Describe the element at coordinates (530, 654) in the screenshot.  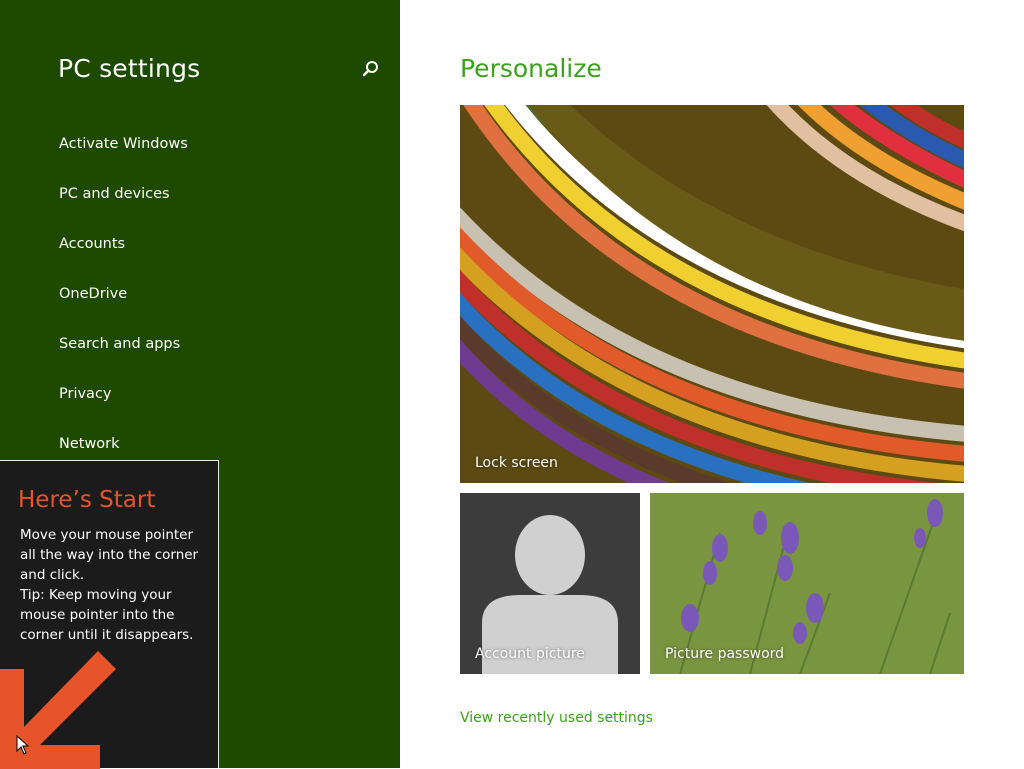
I see `account-picture-label: Account picture` at that location.